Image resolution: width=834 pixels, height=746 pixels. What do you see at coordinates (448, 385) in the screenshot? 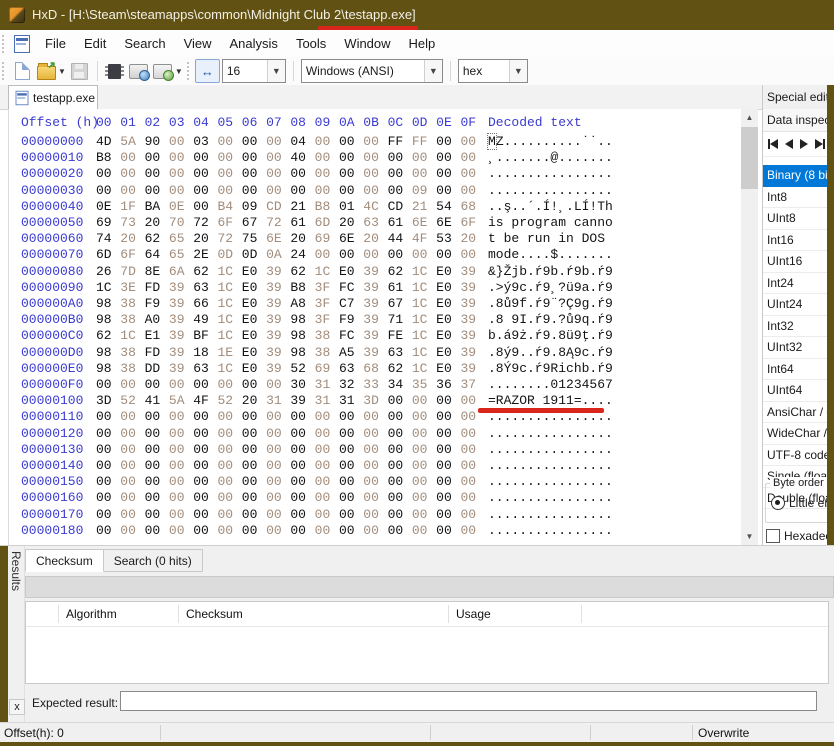
I see `hex-byte: 36` at bounding box center [448, 385].